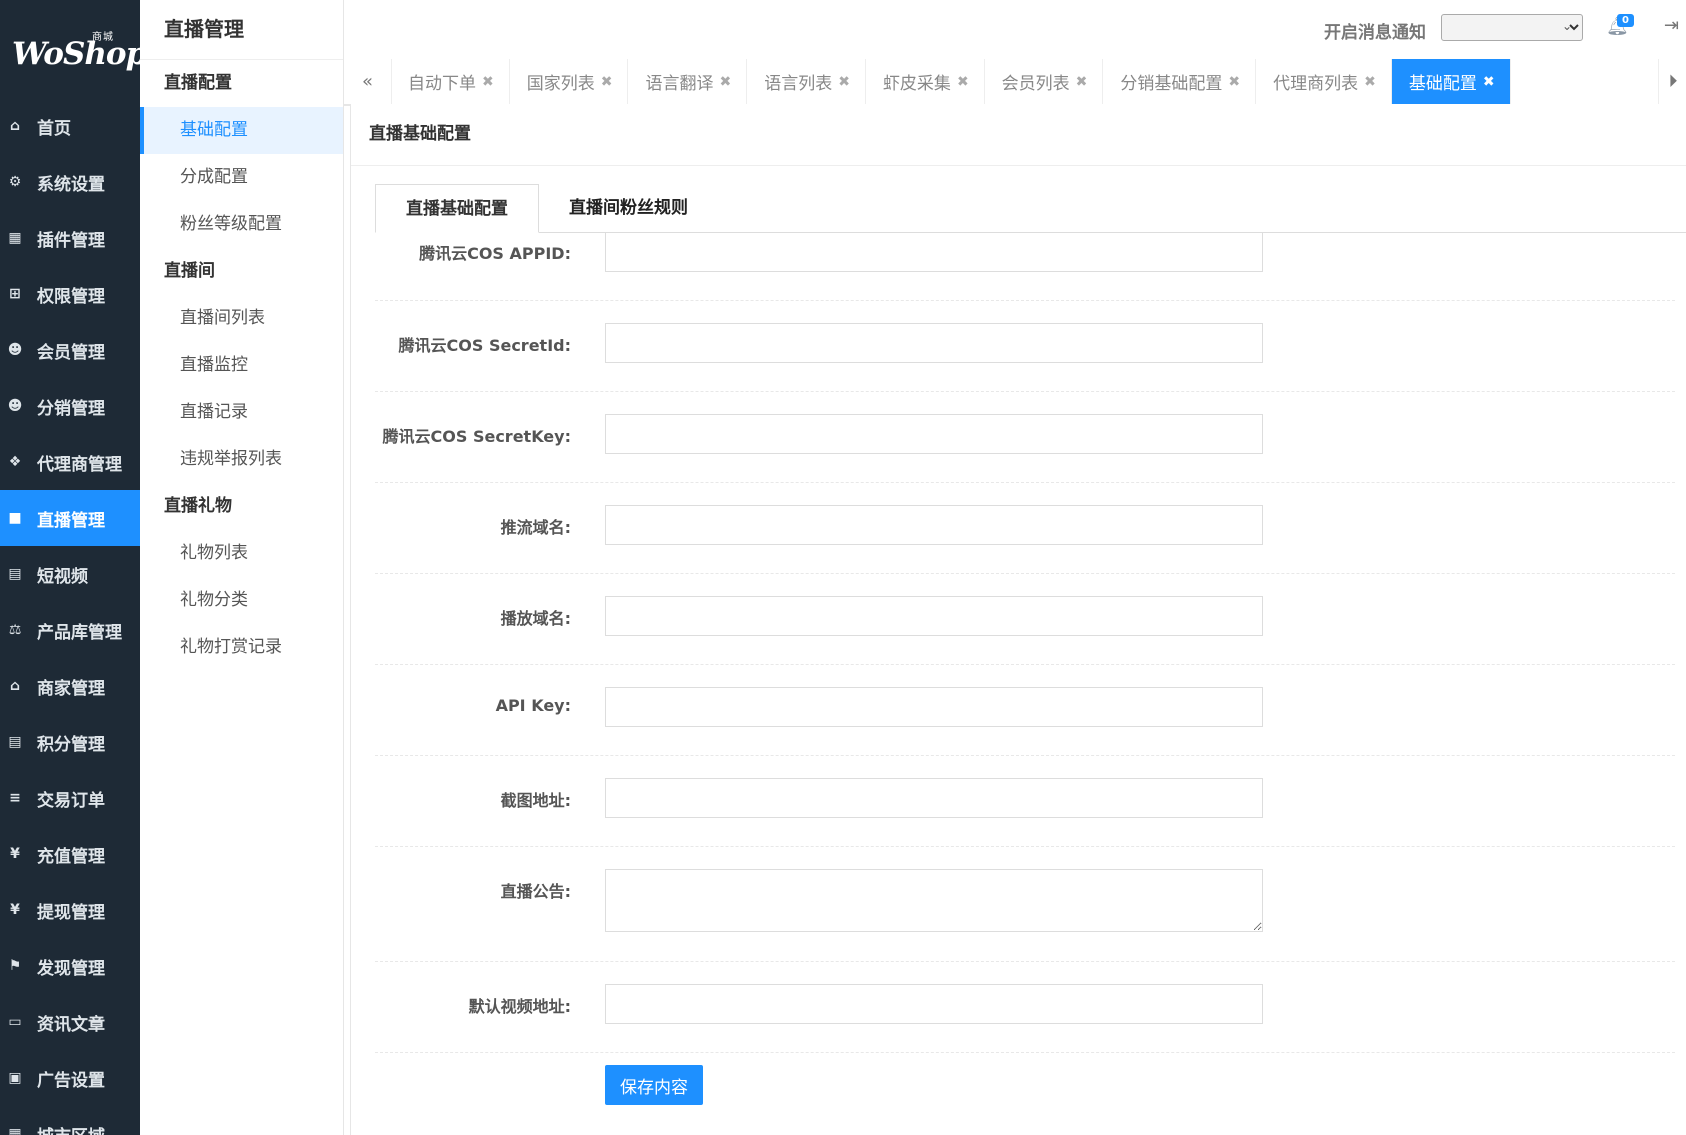  What do you see at coordinates (241, 459) in the screenshot?
I see `subnav-item-report-list: 违规举报列表` at bounding box center [241, 459].